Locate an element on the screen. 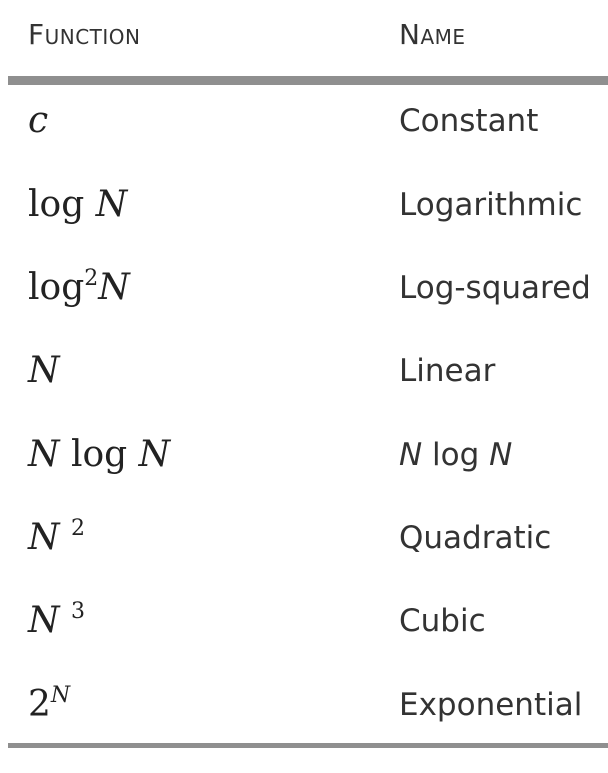 The image size is (608, 773). header-name: Name is located at coordinates (432, 34).